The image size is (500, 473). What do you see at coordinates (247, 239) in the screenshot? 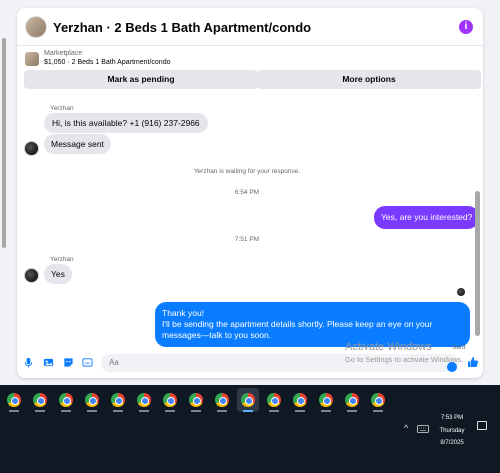
I see `timestamp: 7:51 PM` at bounding box center [247, 239].